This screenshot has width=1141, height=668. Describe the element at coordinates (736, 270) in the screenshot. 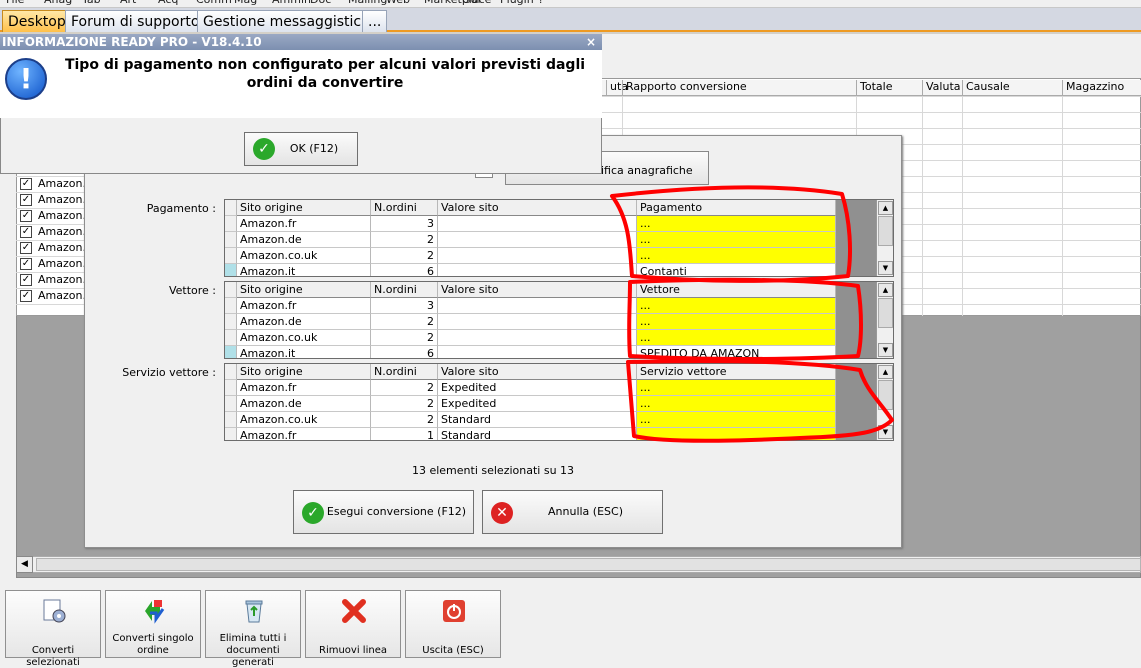

I see `mapped-value-cell: Contanti` at that location.